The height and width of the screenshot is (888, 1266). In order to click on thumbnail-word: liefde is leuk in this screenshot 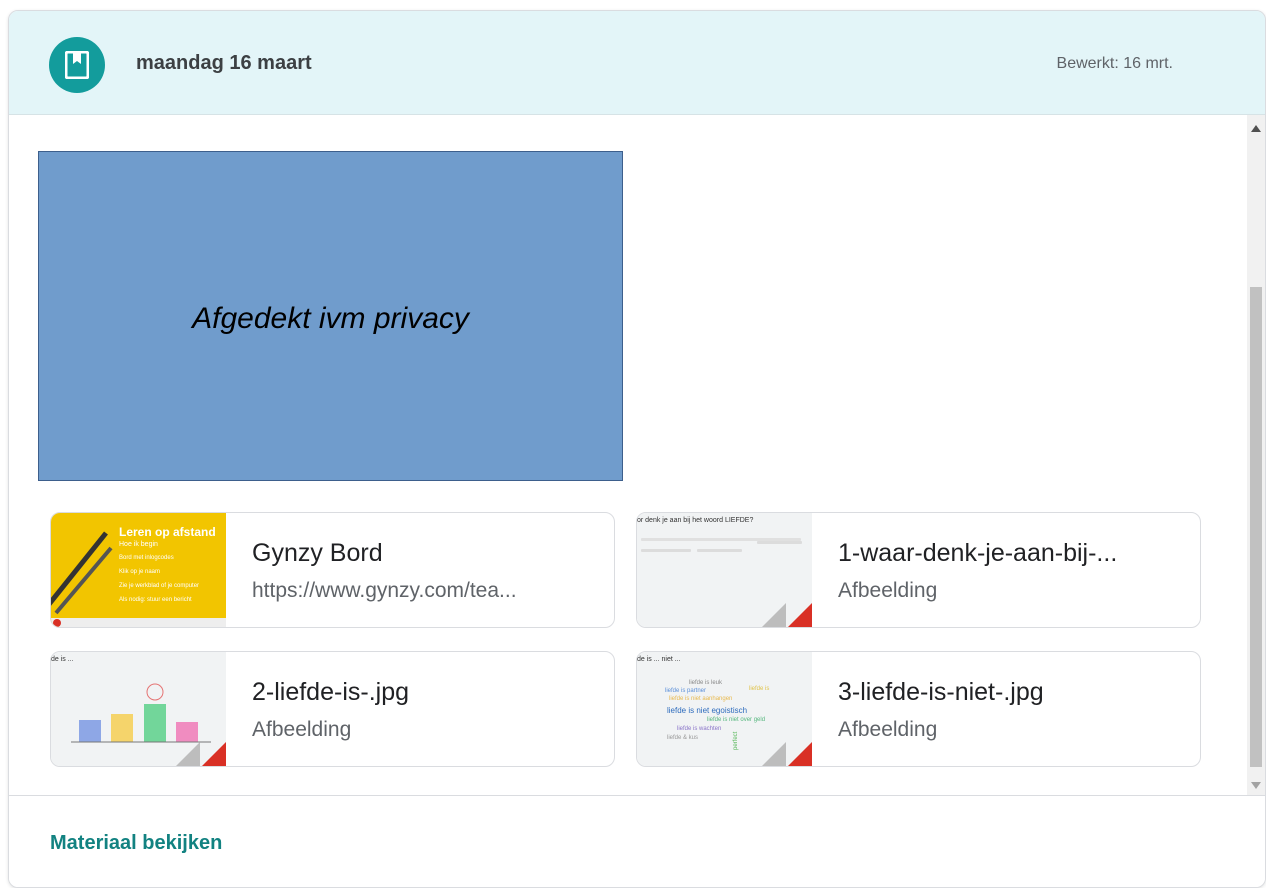, I will do `click(706, 683)`.